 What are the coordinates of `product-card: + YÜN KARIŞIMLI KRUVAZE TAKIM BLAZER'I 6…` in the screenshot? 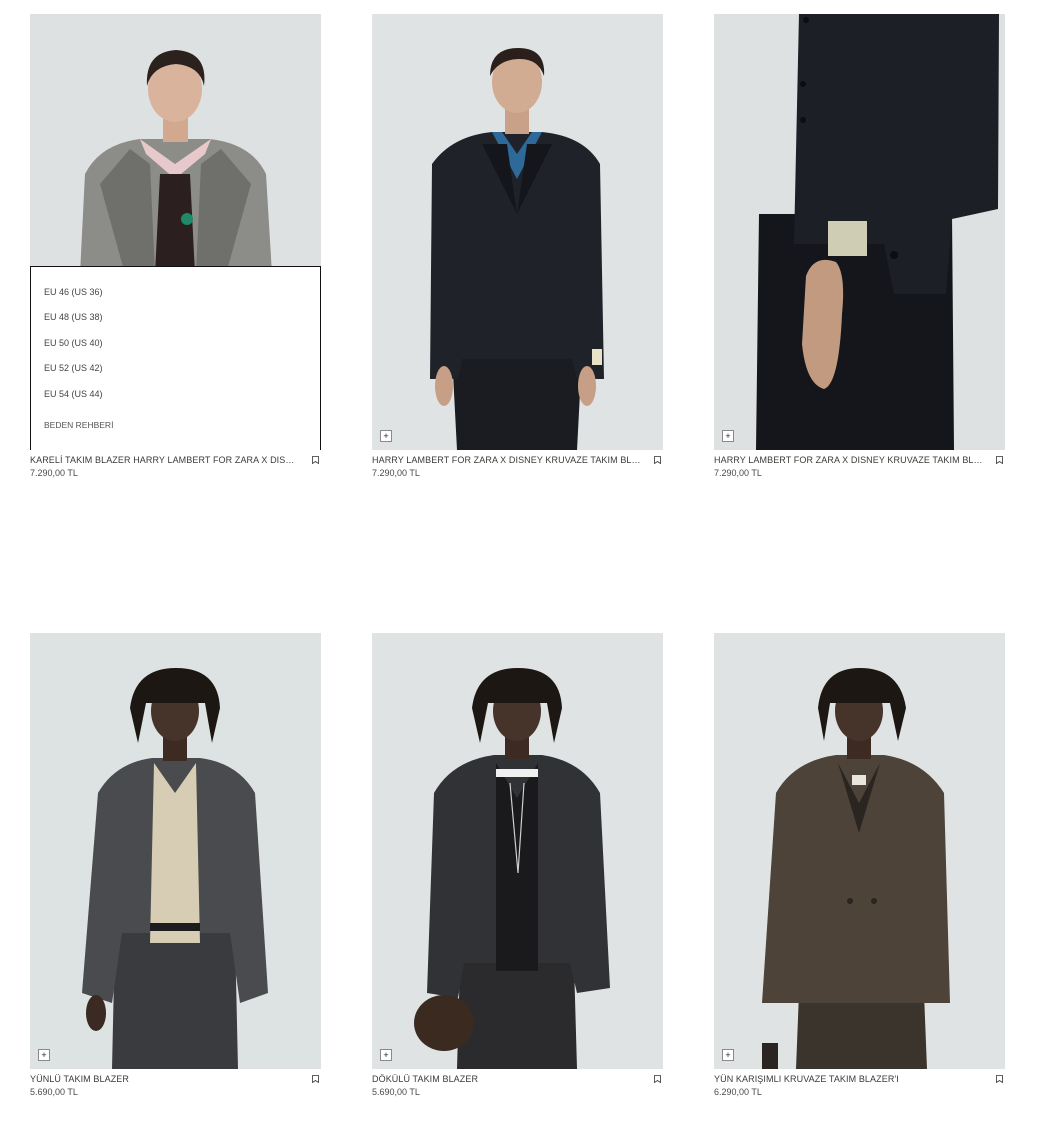 It's located at (859, 867).